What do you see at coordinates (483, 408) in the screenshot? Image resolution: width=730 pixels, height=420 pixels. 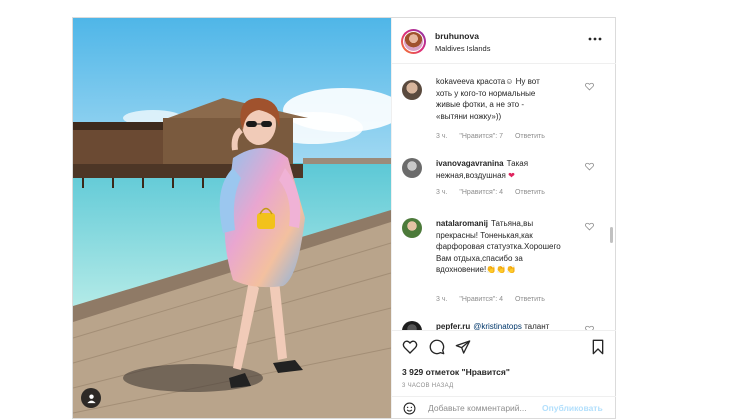 I see `comment-input` at bounding box center [483, 408].